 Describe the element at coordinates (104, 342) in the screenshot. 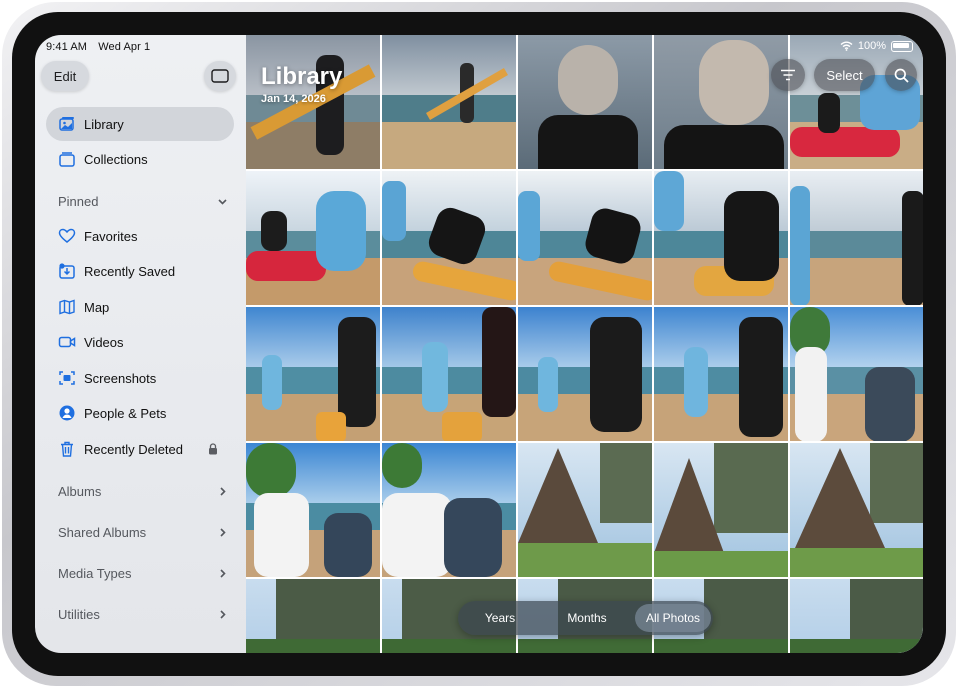

I see `sidebar-item-label: Videos` at that location.